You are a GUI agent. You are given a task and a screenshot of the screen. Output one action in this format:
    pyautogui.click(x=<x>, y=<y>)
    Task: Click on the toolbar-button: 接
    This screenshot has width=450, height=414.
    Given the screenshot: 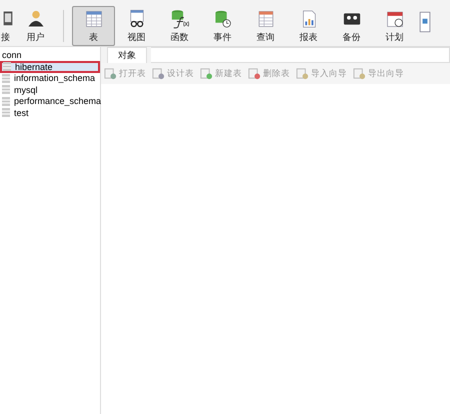 What is the action you would take?
    pyautogui.click(x=7, y=26)
    